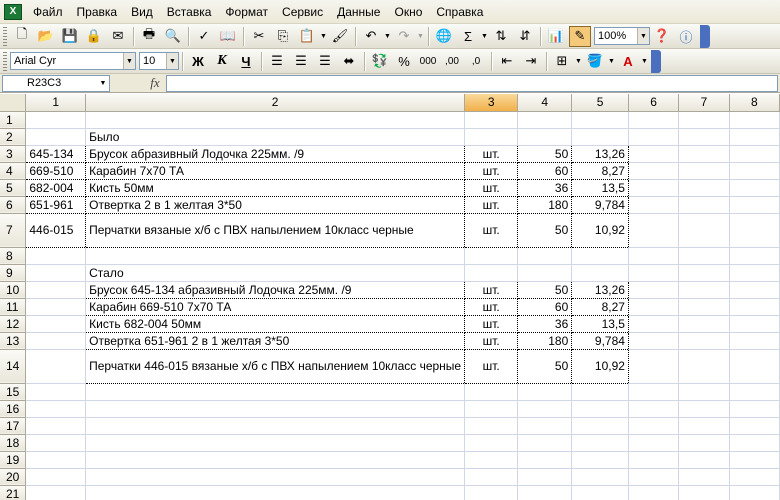 The width and height of the screenshot is (780, 500). I want to click on name-box: R23C3 ▼, so click(56, 83).